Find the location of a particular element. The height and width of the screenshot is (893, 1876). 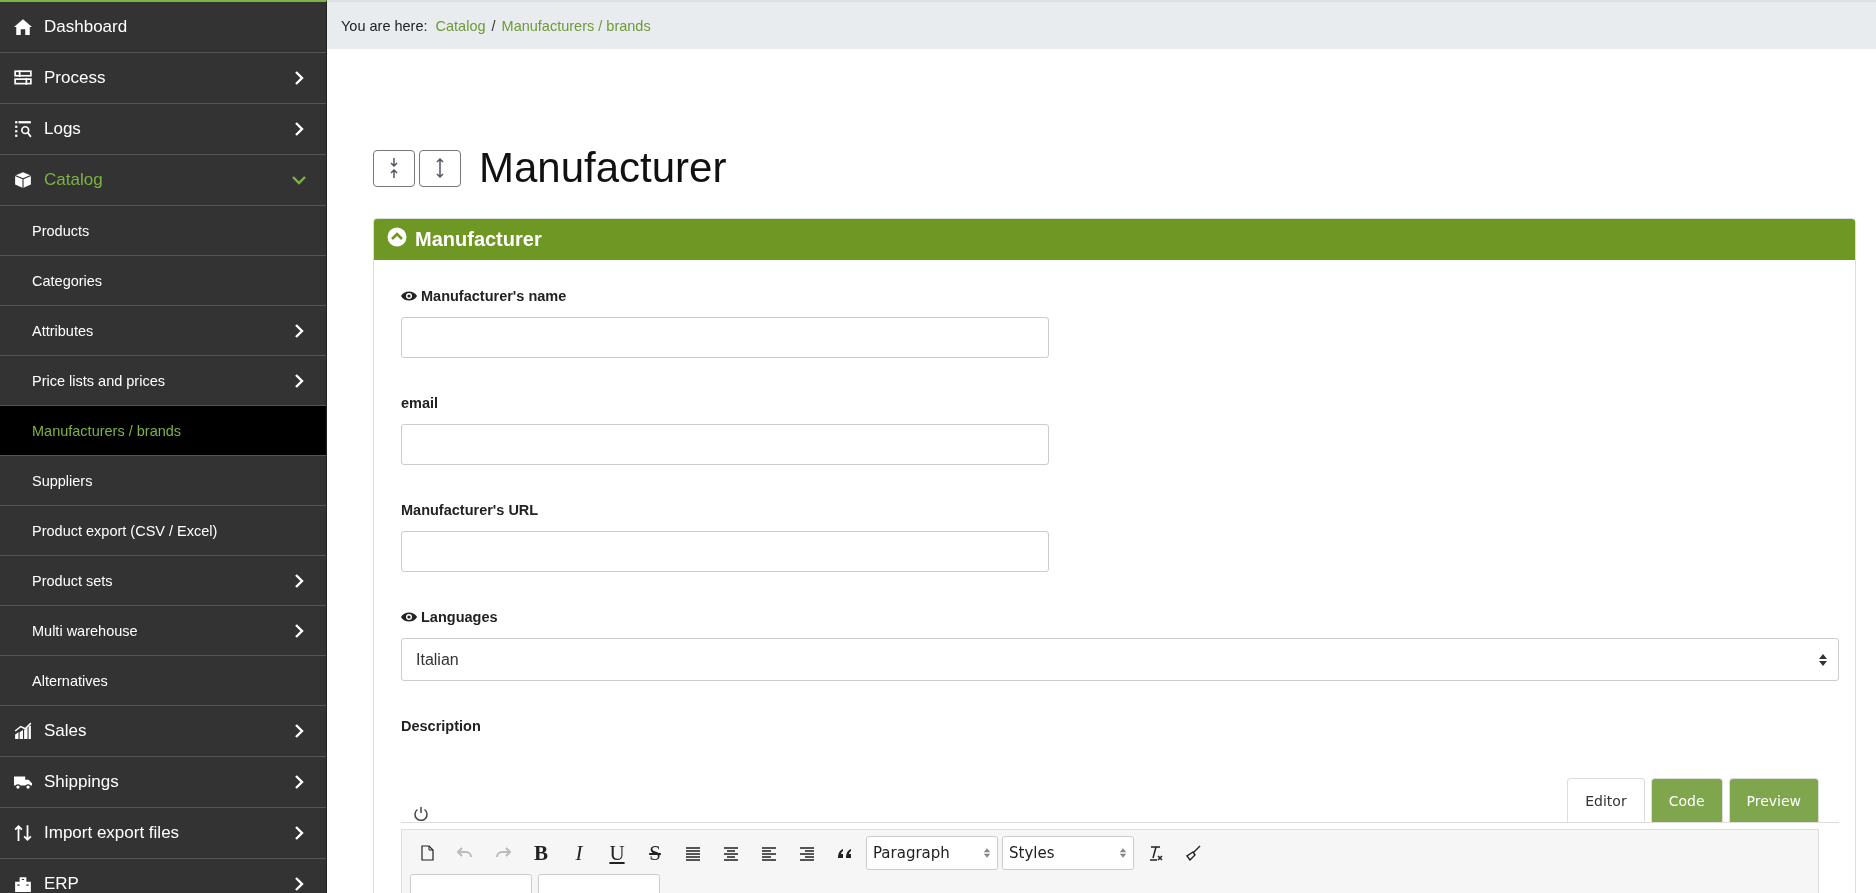

sidebar-subitem: Alternatives is located at coordinates (163, 681).